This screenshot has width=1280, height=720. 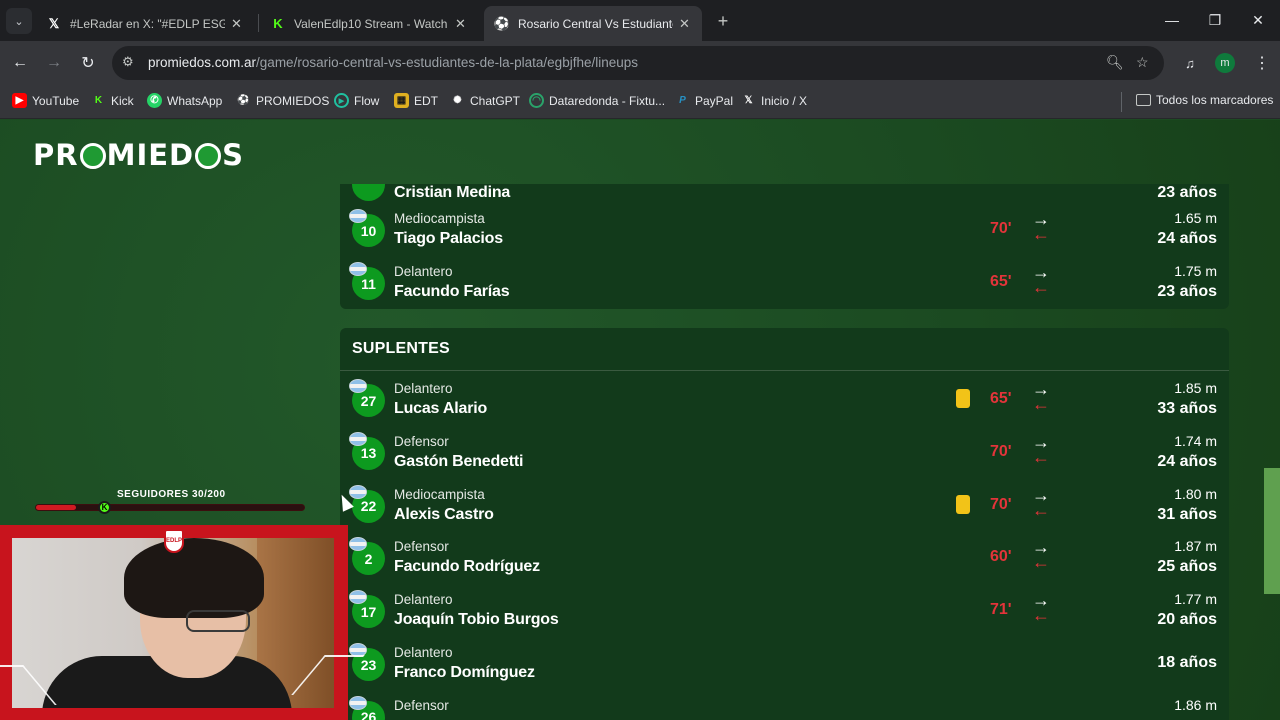 What do you see at coordinates (784, 704) in the screenshot?
I see `player-row: 26 Defensor 1.86 m` at bounding box center [784, 704].